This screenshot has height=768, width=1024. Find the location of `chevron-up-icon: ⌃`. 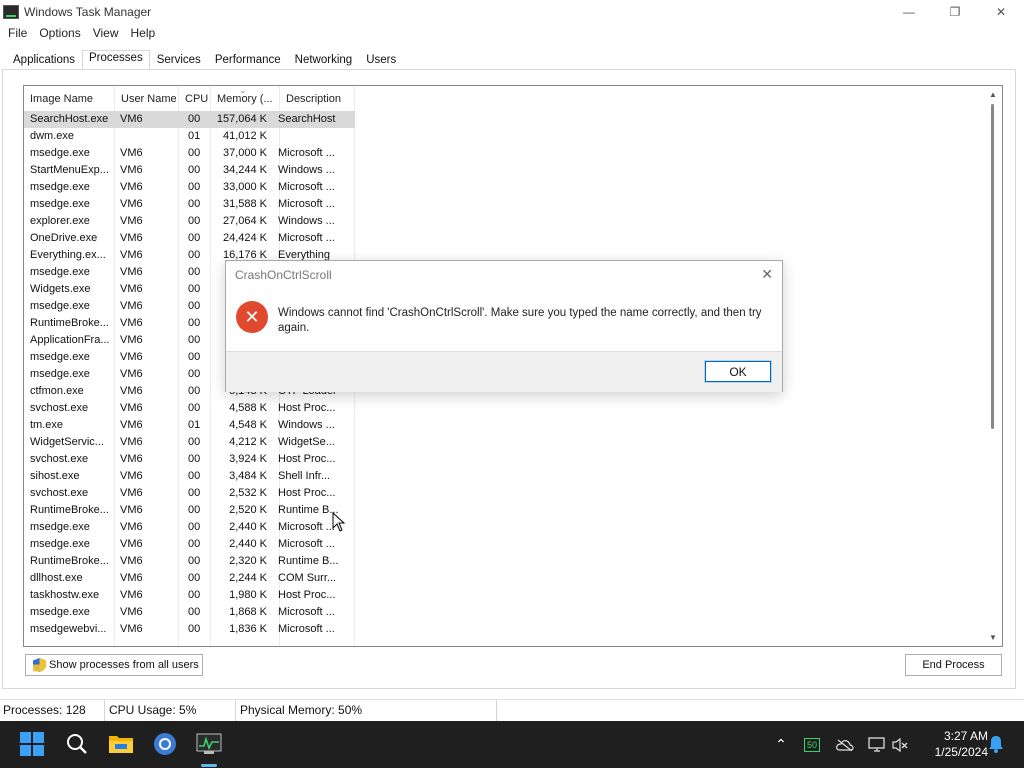

chevron-up-icon: ⌃ is located at coordinates (781, 744).